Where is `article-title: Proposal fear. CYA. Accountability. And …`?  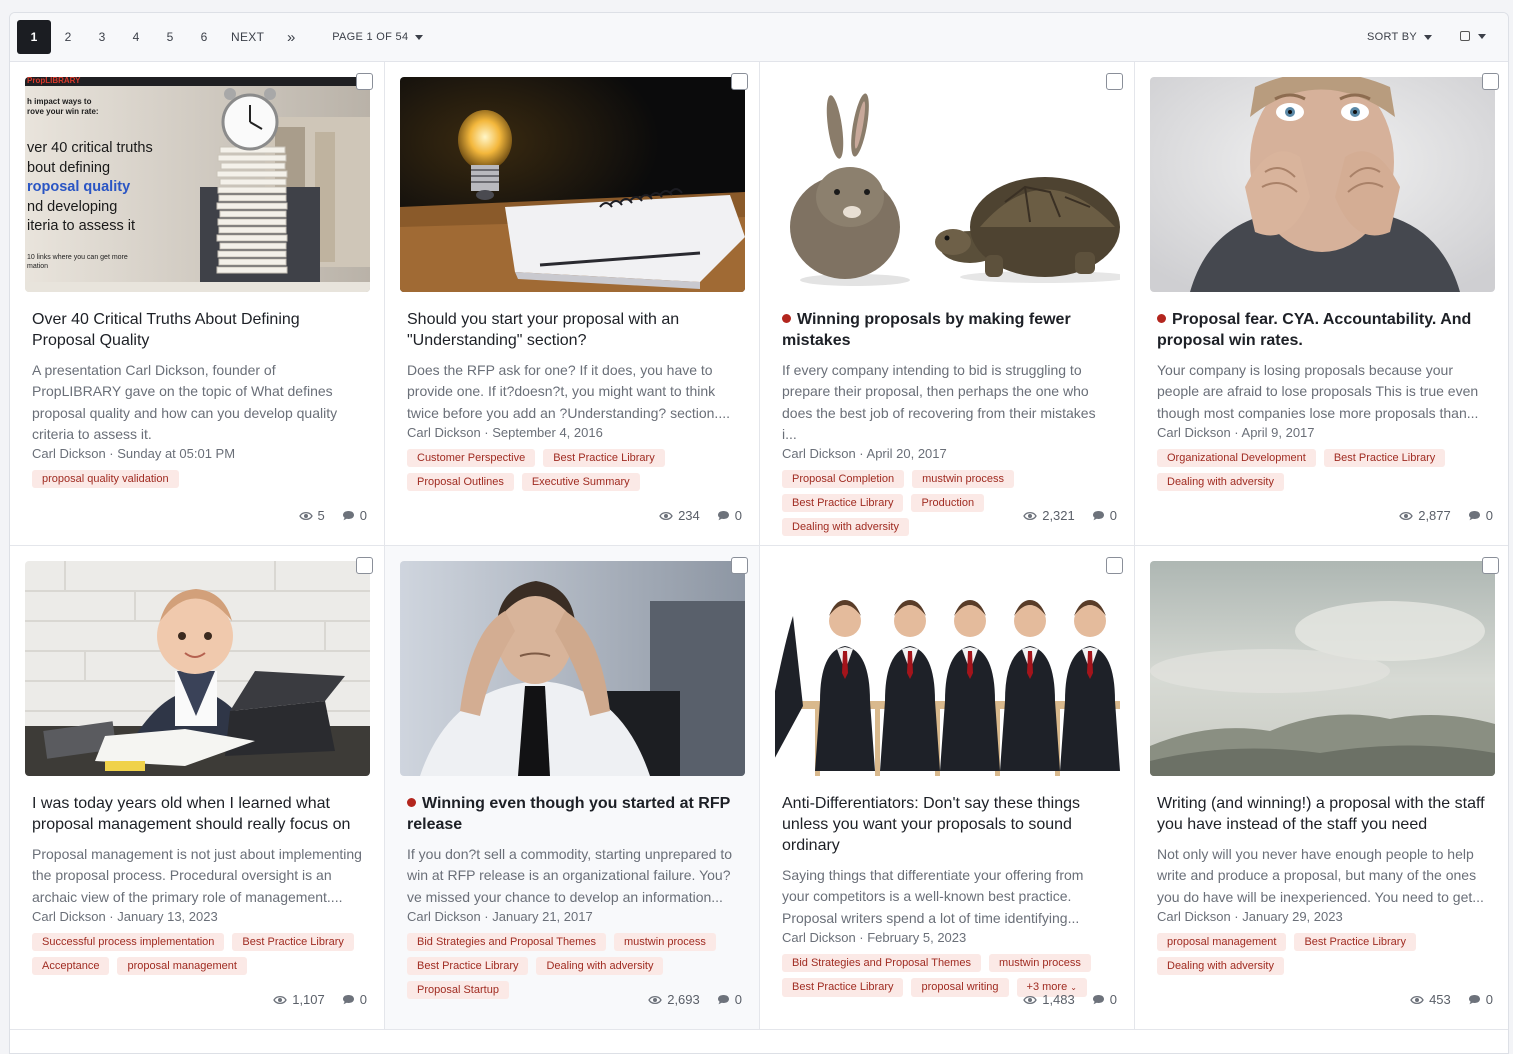
article-title: Proposal fear. CYA. Accountability. And … is located at coordinates (1322, 330).